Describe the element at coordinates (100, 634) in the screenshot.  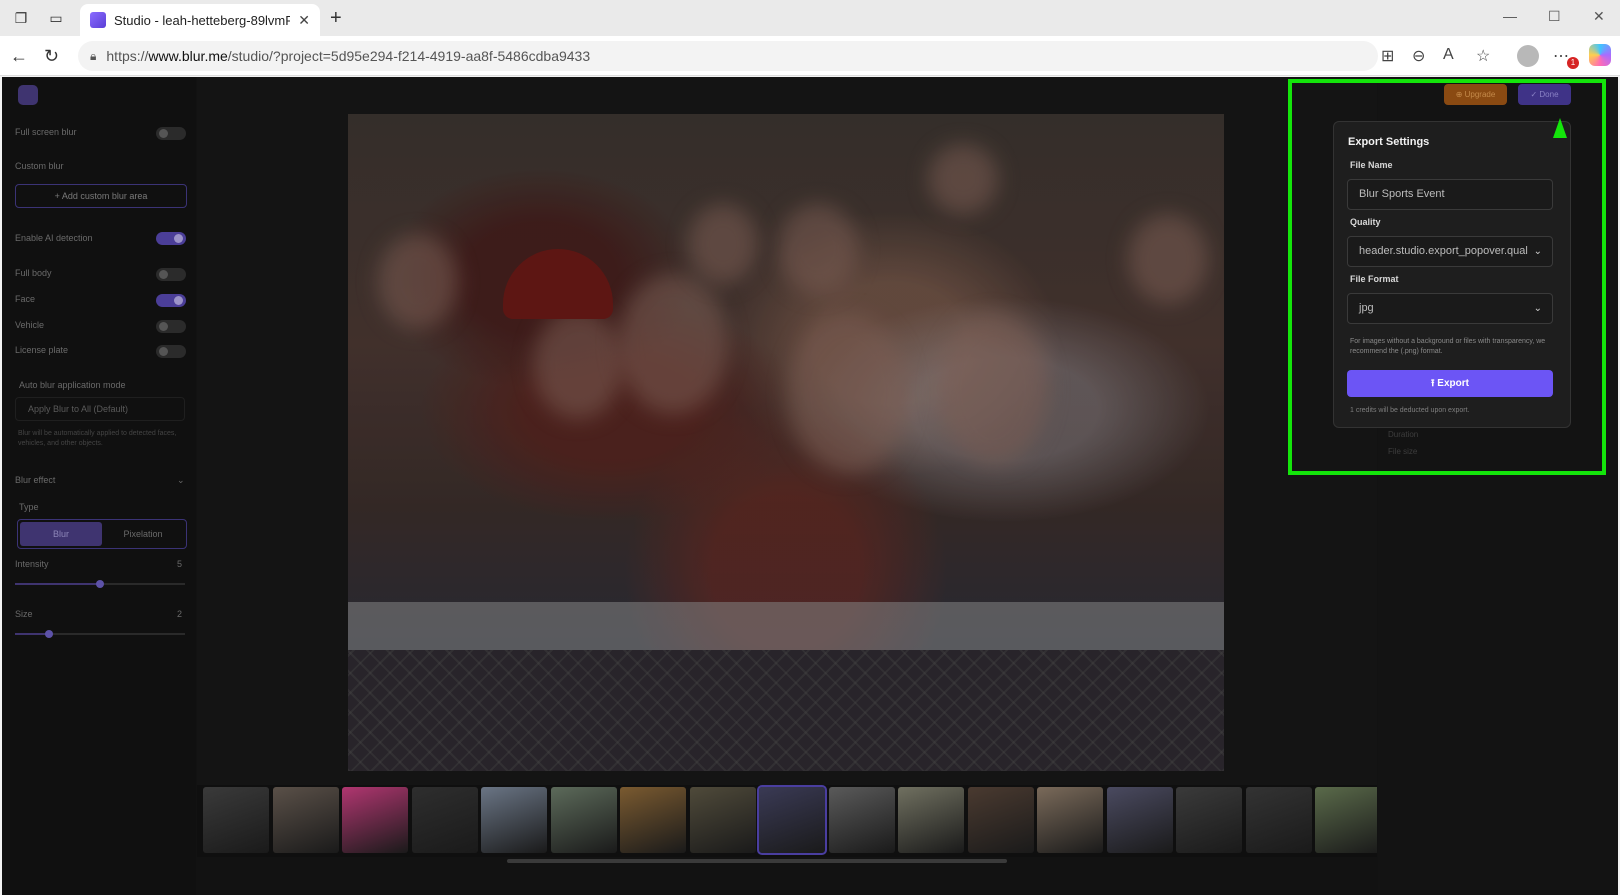
I see `size-slider` at that location.